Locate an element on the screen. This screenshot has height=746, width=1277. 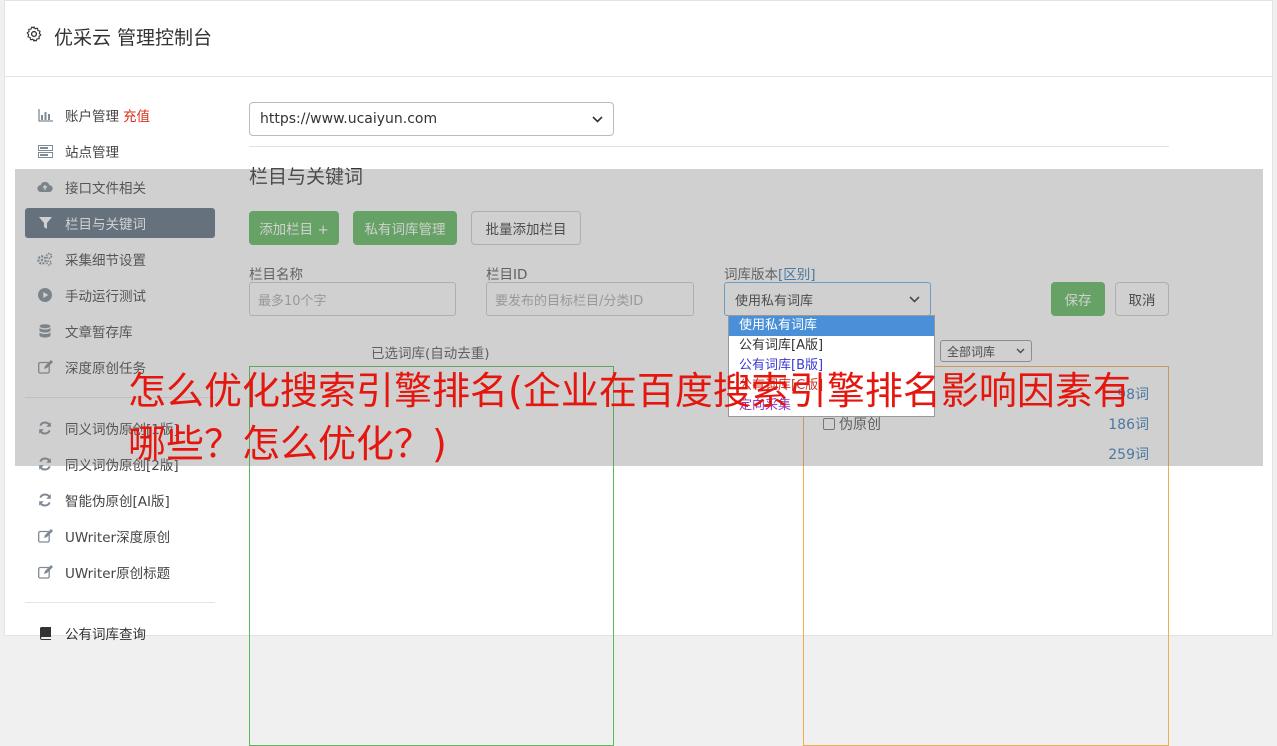
recharge-link: 充值 is located at coordinates (136, 115).